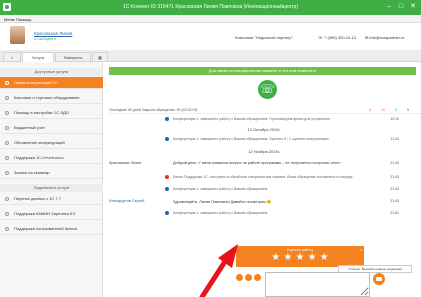 This screenshot has height=297, width=421. I want to click on email-link: ✉ info@nowpartner.ru, so click(384, 37).